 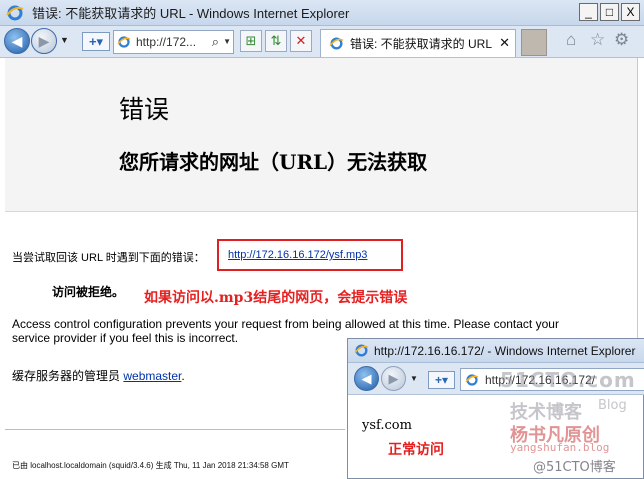 What do you see at coordinates (560, 447) in the screenshot?
I see `watermark-author-url: yangshufan.blog` at bounding box center [560, 447].